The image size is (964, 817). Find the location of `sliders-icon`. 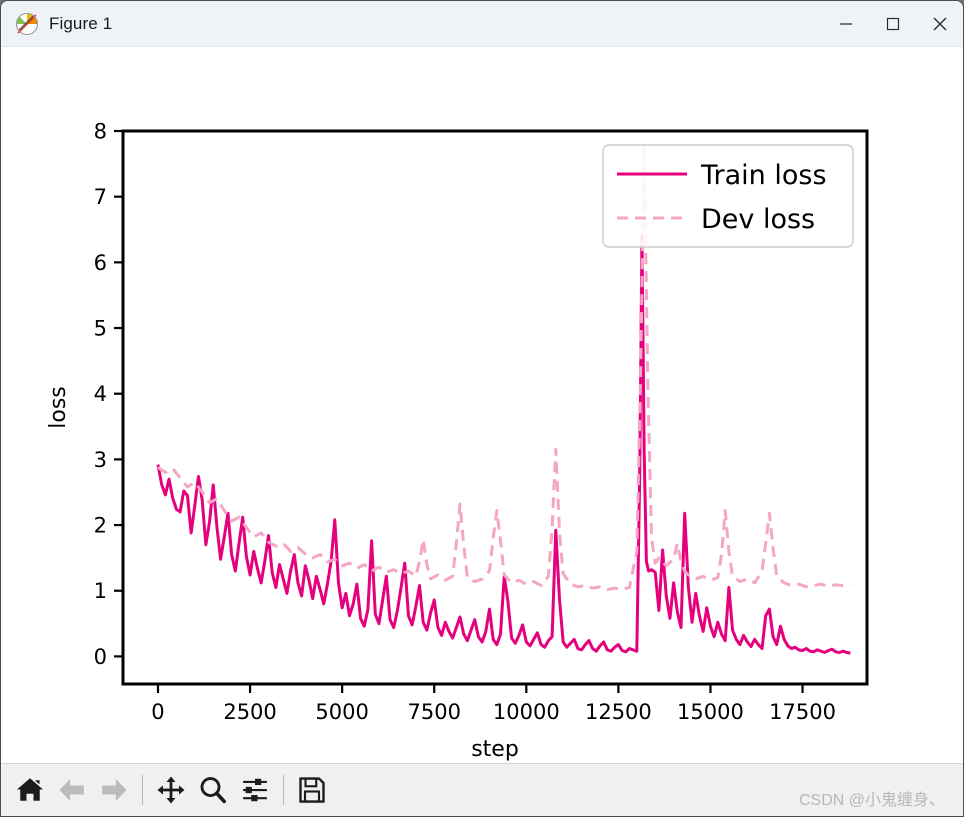

sliders-icon is located at coordinates (255, 790).